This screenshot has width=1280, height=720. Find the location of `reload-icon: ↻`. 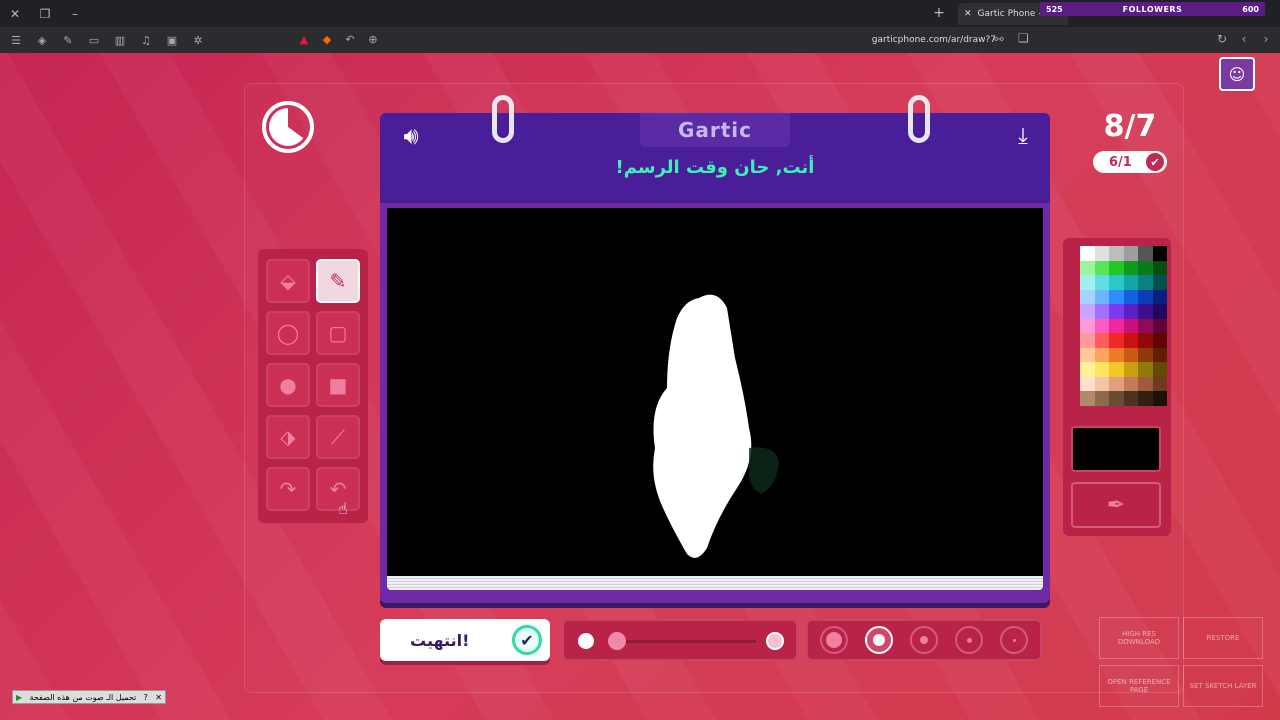

reload-icon: ↻ is located at coordinates (1222, 39).